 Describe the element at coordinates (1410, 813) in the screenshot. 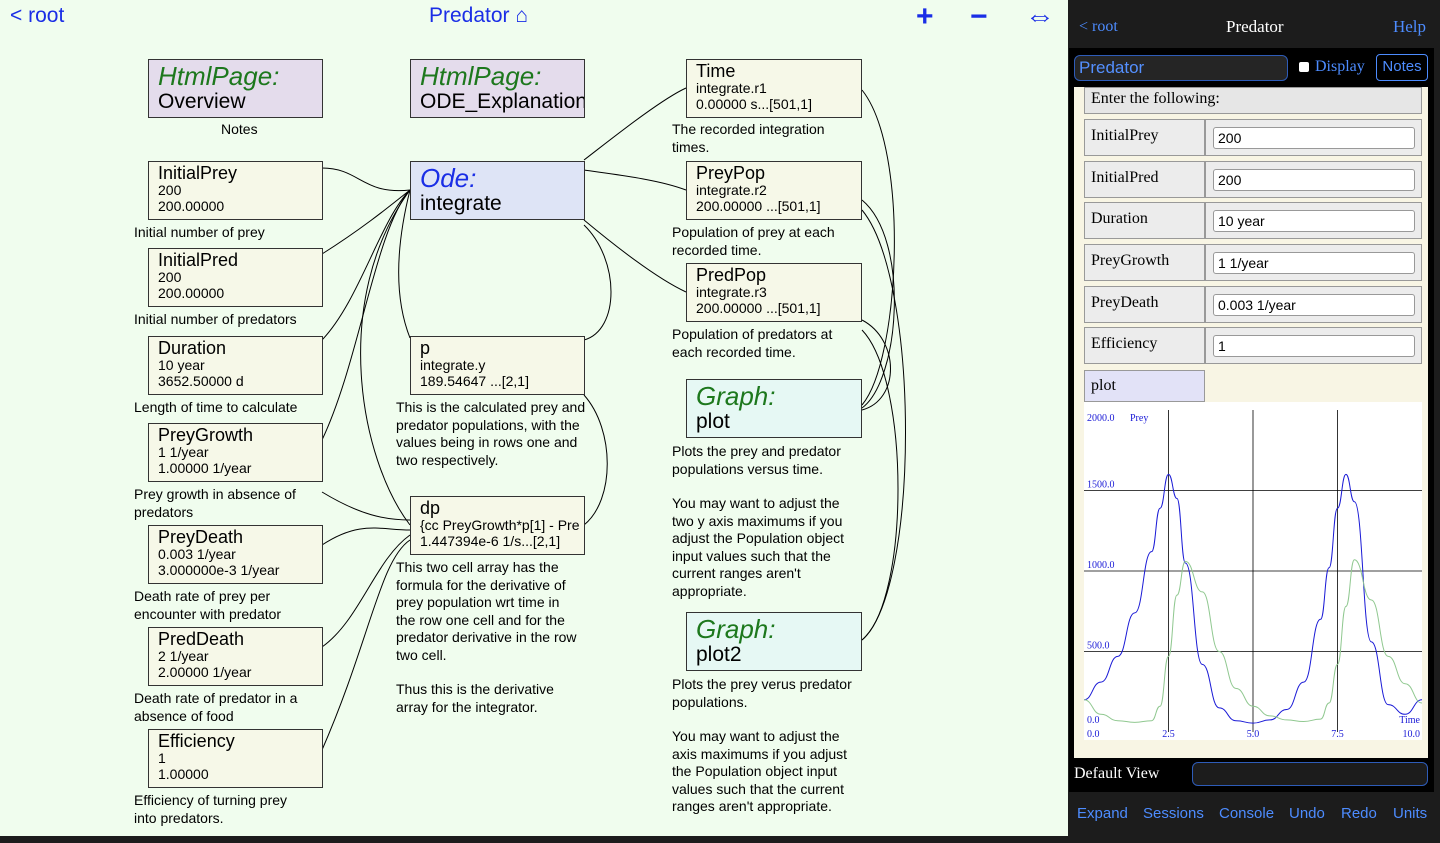

I see `units-button: Units` at that location.